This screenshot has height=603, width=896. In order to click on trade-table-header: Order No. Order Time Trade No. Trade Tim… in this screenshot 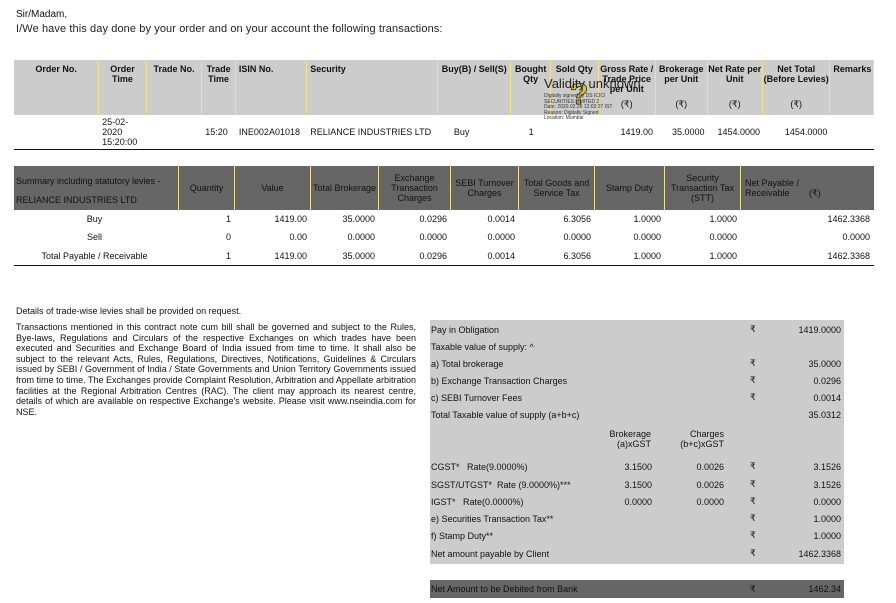, I will do `click(444, 87)`.